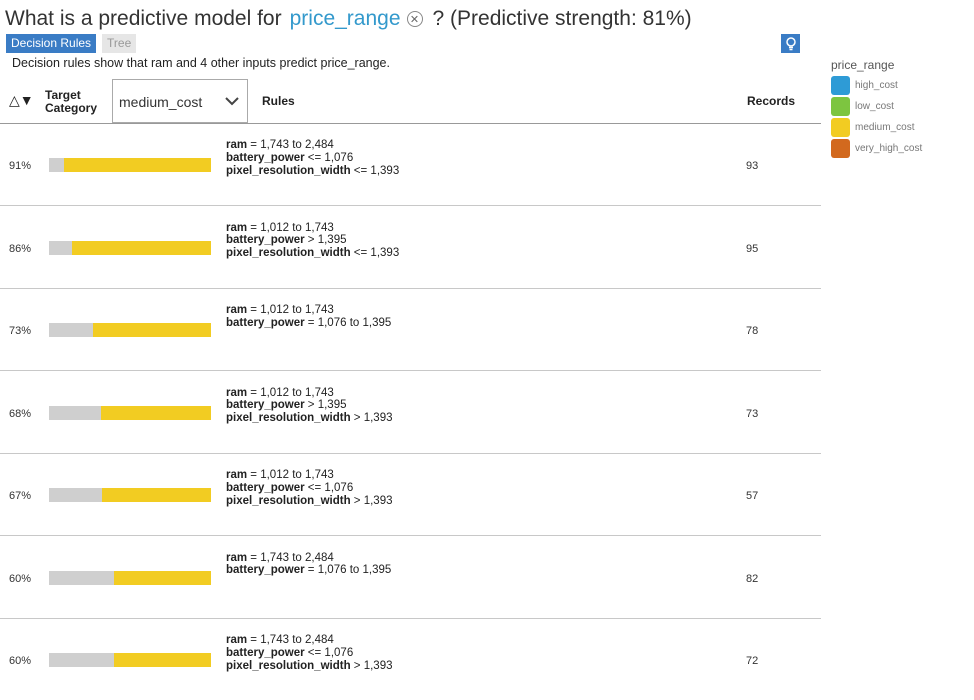  Describe the element at coordinates (51, 43) in the screenshot. I see `tab-decision-rules: Decision Rules` at that location.